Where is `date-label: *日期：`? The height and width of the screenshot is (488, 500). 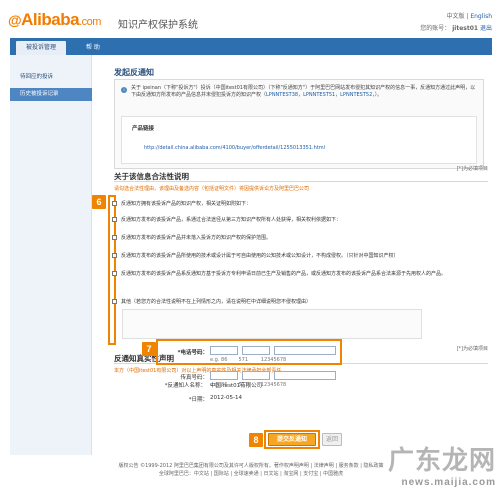 date-label: *日期： is located at coordinates (198, 400).